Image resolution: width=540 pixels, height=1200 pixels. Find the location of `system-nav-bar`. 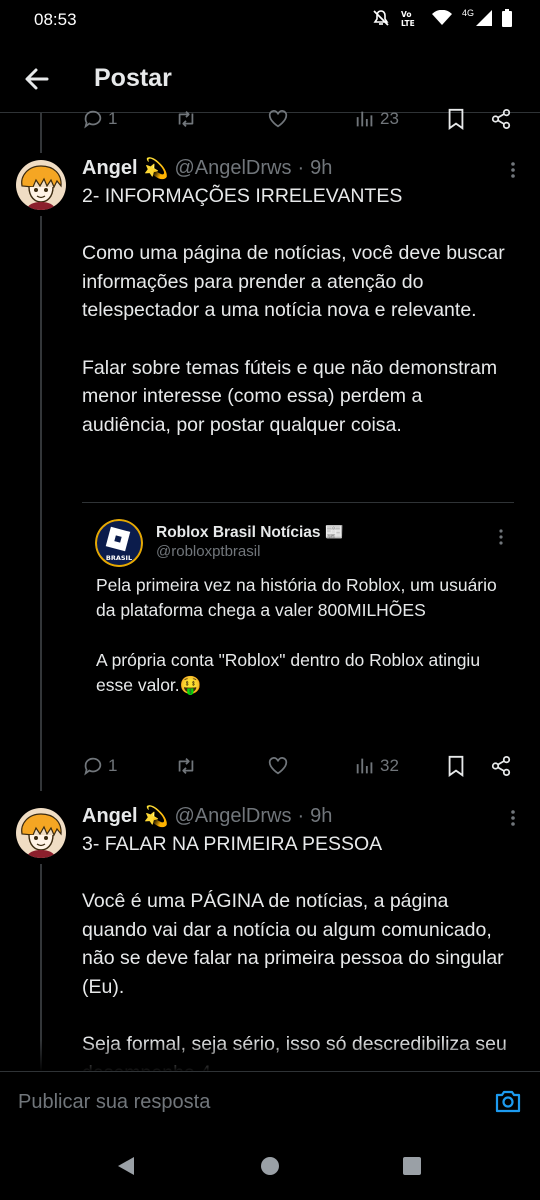

system-nav-bar is located at coordinates (270, 1165).